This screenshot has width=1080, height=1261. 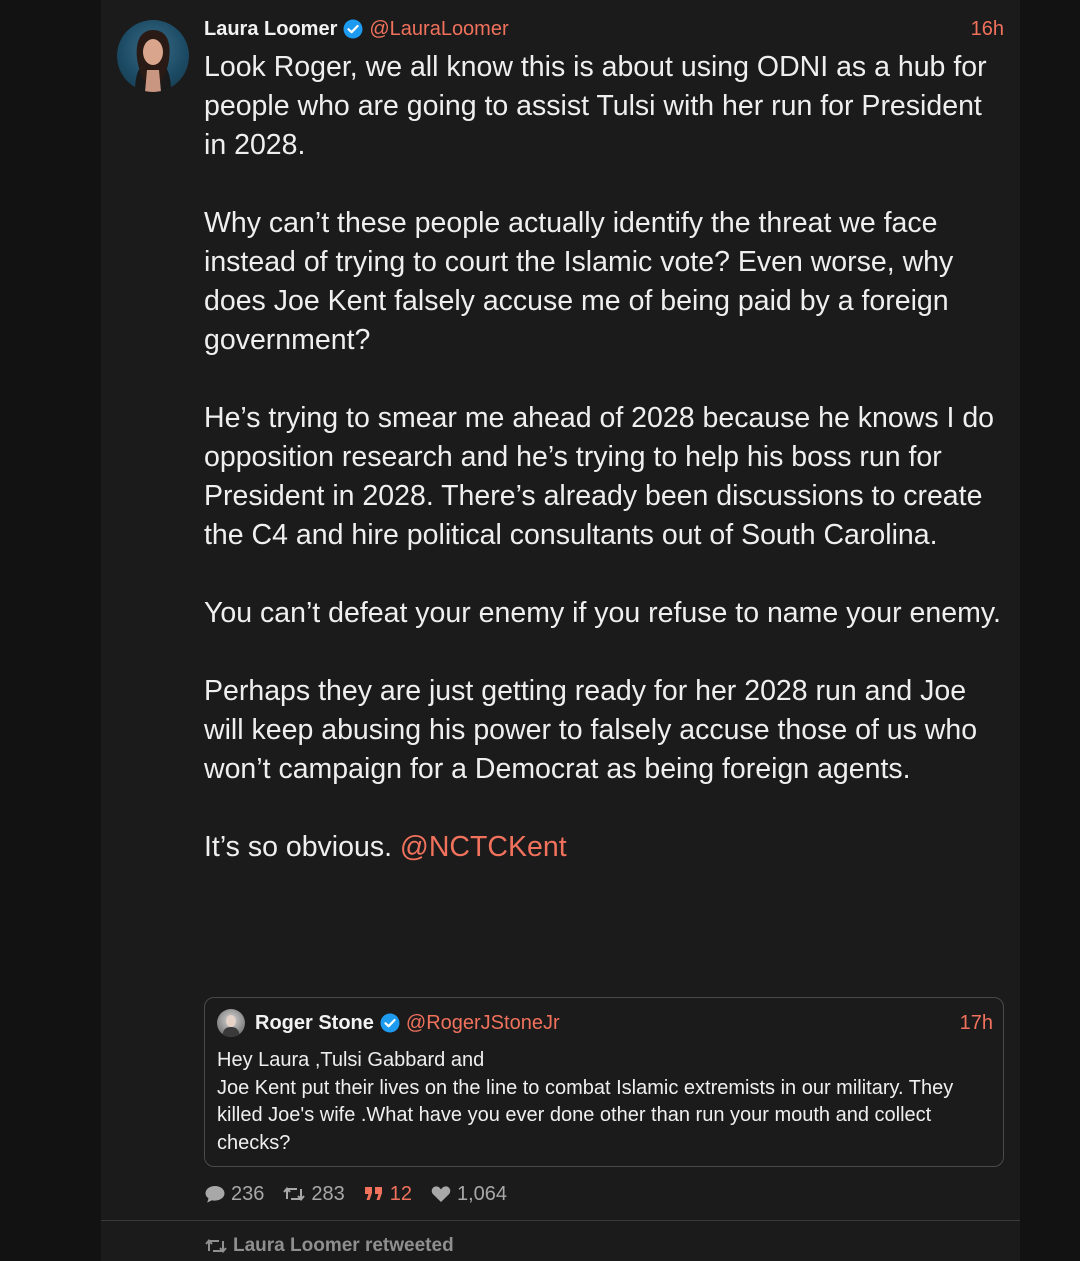 What do you see at coordinates (604, 847) in the screenshot?
I see `tweet-last-paragraph: It’s so obvious. @NCTCKent` at bounding box center [604, 847].